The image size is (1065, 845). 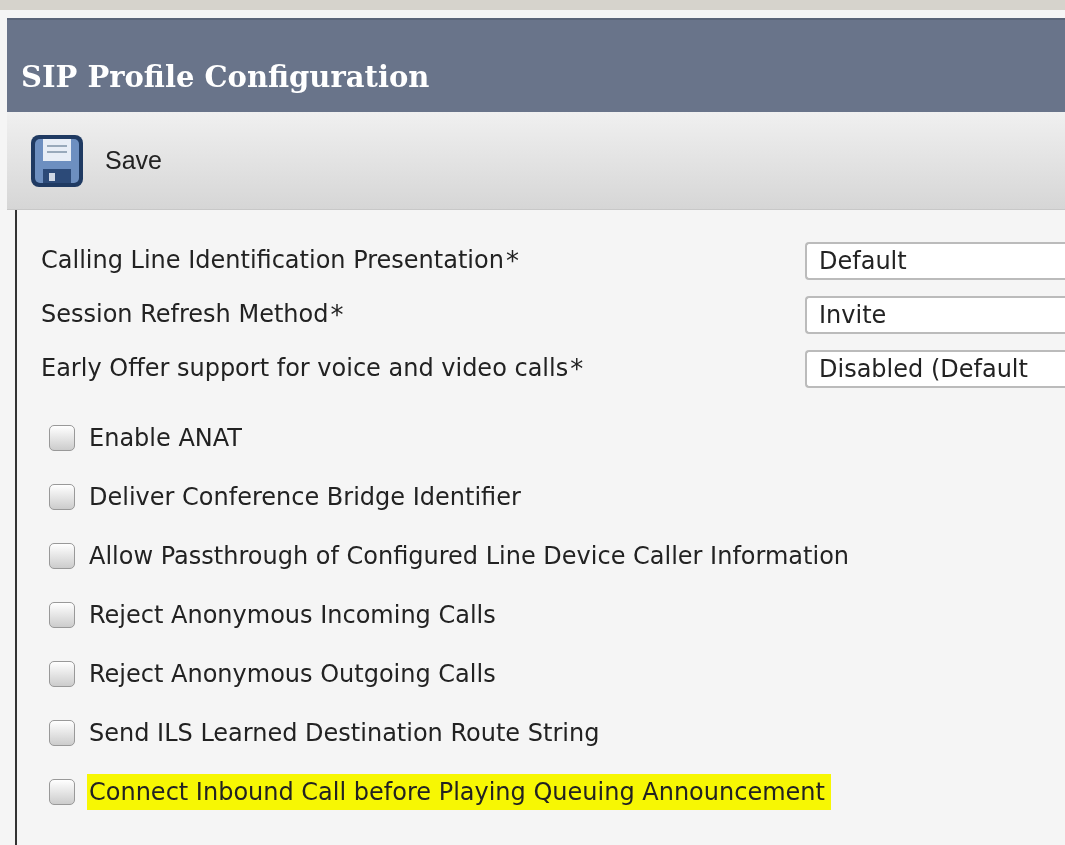 I want to click on checkbox-label: Send ILS Learned Destination Route String, so click(x=344, y=733).